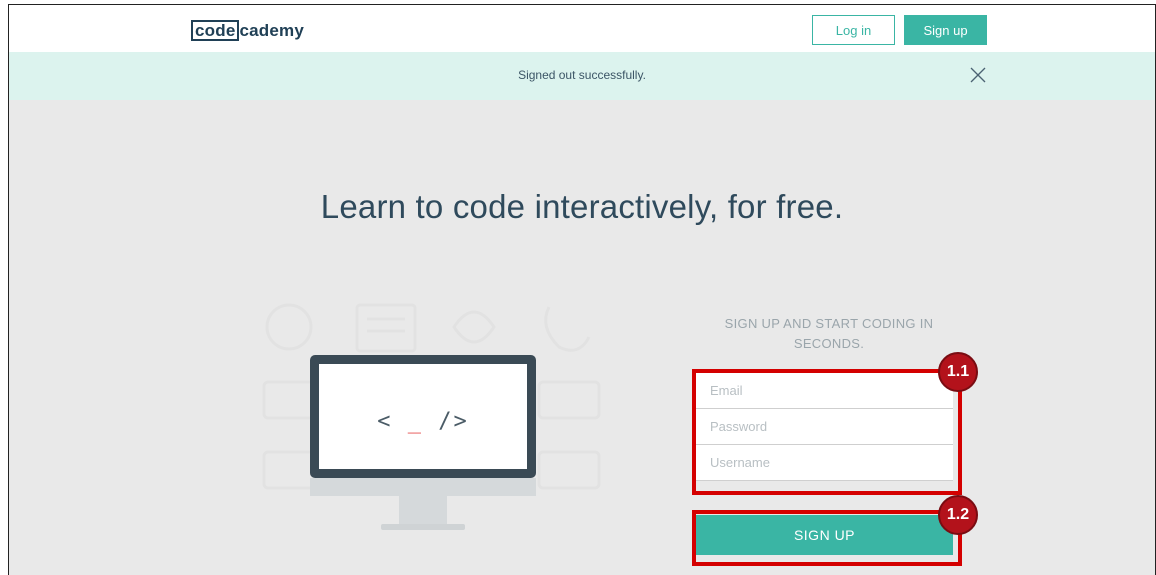 This screenshot has width=1156, height=575. I want to click on computer-monitor-illustration, so click(423, 442).